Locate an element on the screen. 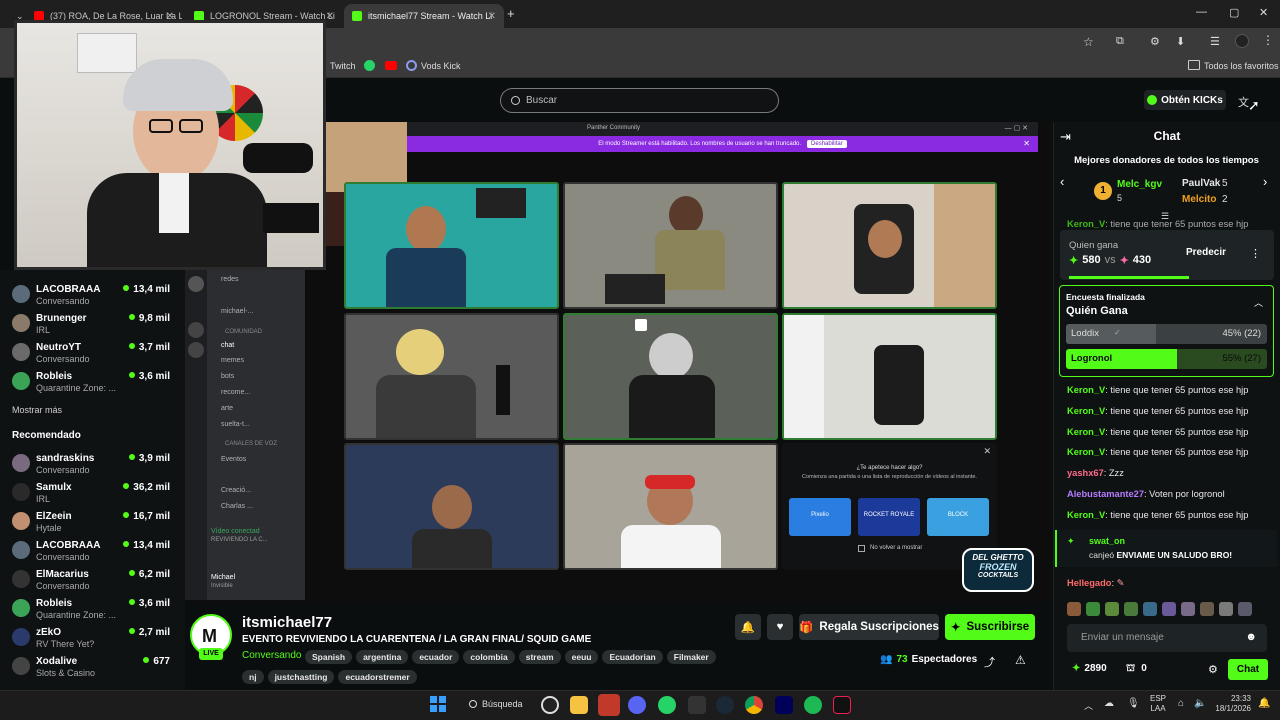 Image resolution: width=1280 pixels, height=720 pixels. sidebar-channel: NeutroYT Conversando 3,7 mil is located at coordinates (97, 353).